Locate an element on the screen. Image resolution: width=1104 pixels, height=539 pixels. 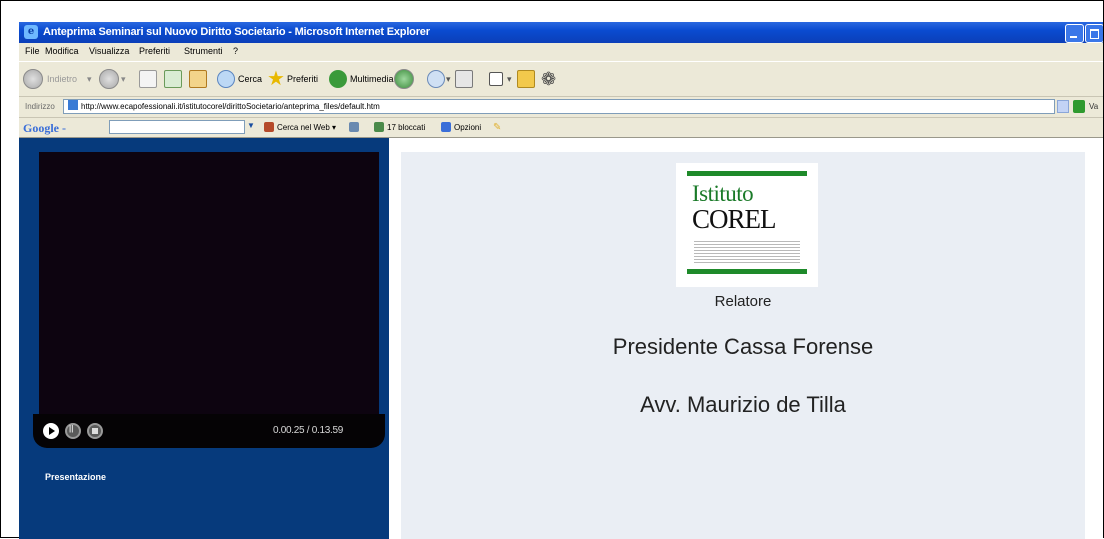
gear-icon: ❁ is located at coordinates (549, 79).